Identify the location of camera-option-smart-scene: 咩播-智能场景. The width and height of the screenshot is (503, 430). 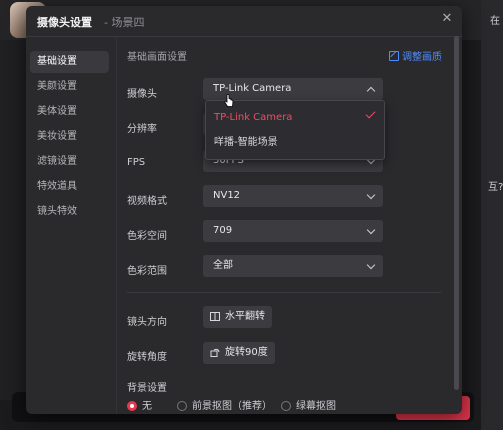
(295, 142).